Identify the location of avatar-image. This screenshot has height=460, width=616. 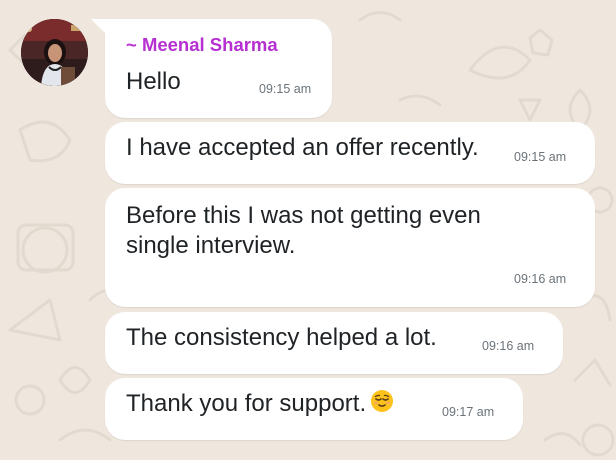
(54, 52).